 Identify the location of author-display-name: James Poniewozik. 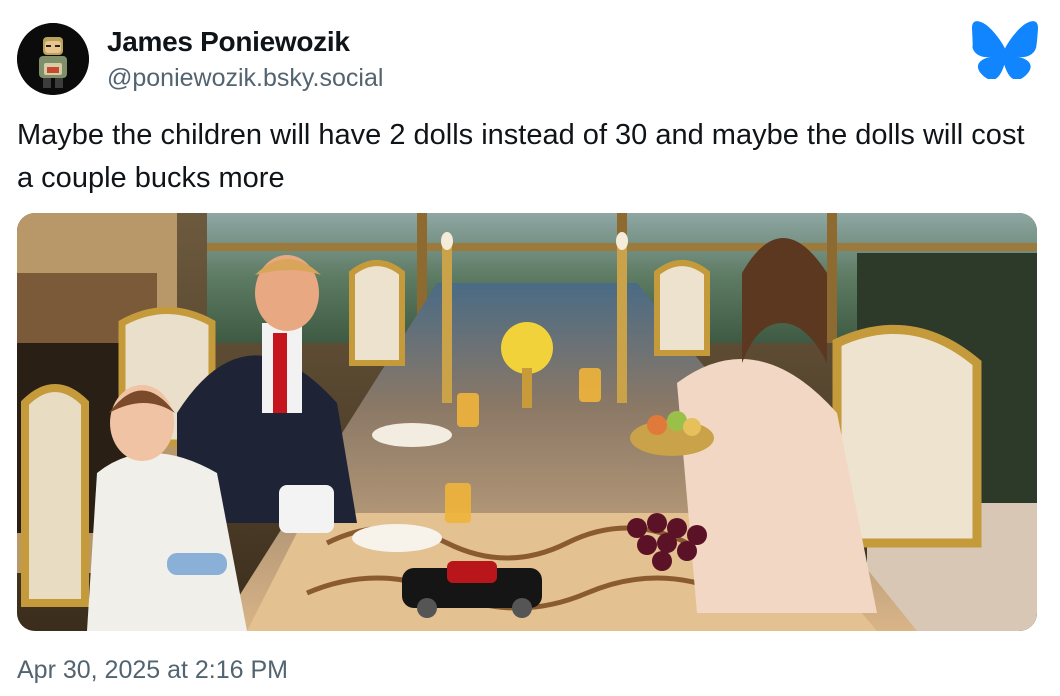
(228, 42).